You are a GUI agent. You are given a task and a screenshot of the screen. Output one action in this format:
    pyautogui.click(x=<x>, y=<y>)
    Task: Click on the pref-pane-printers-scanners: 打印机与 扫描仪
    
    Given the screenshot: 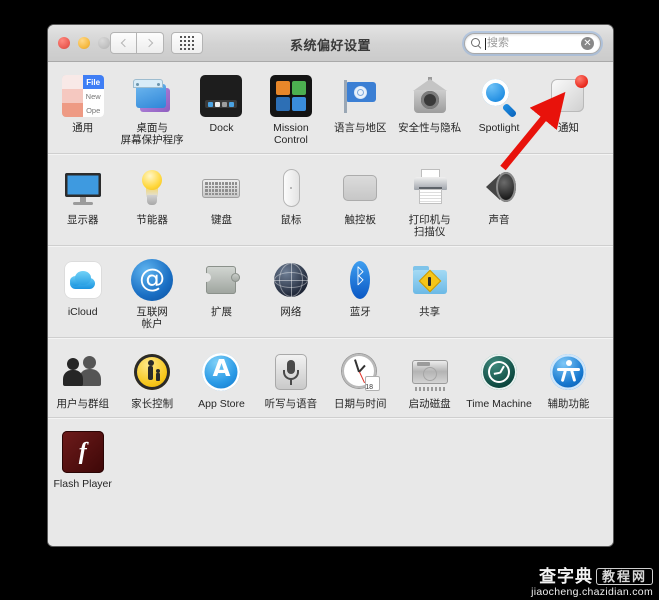 What is the action you would take?
    pyautogui.click(x=429, y=200)
    